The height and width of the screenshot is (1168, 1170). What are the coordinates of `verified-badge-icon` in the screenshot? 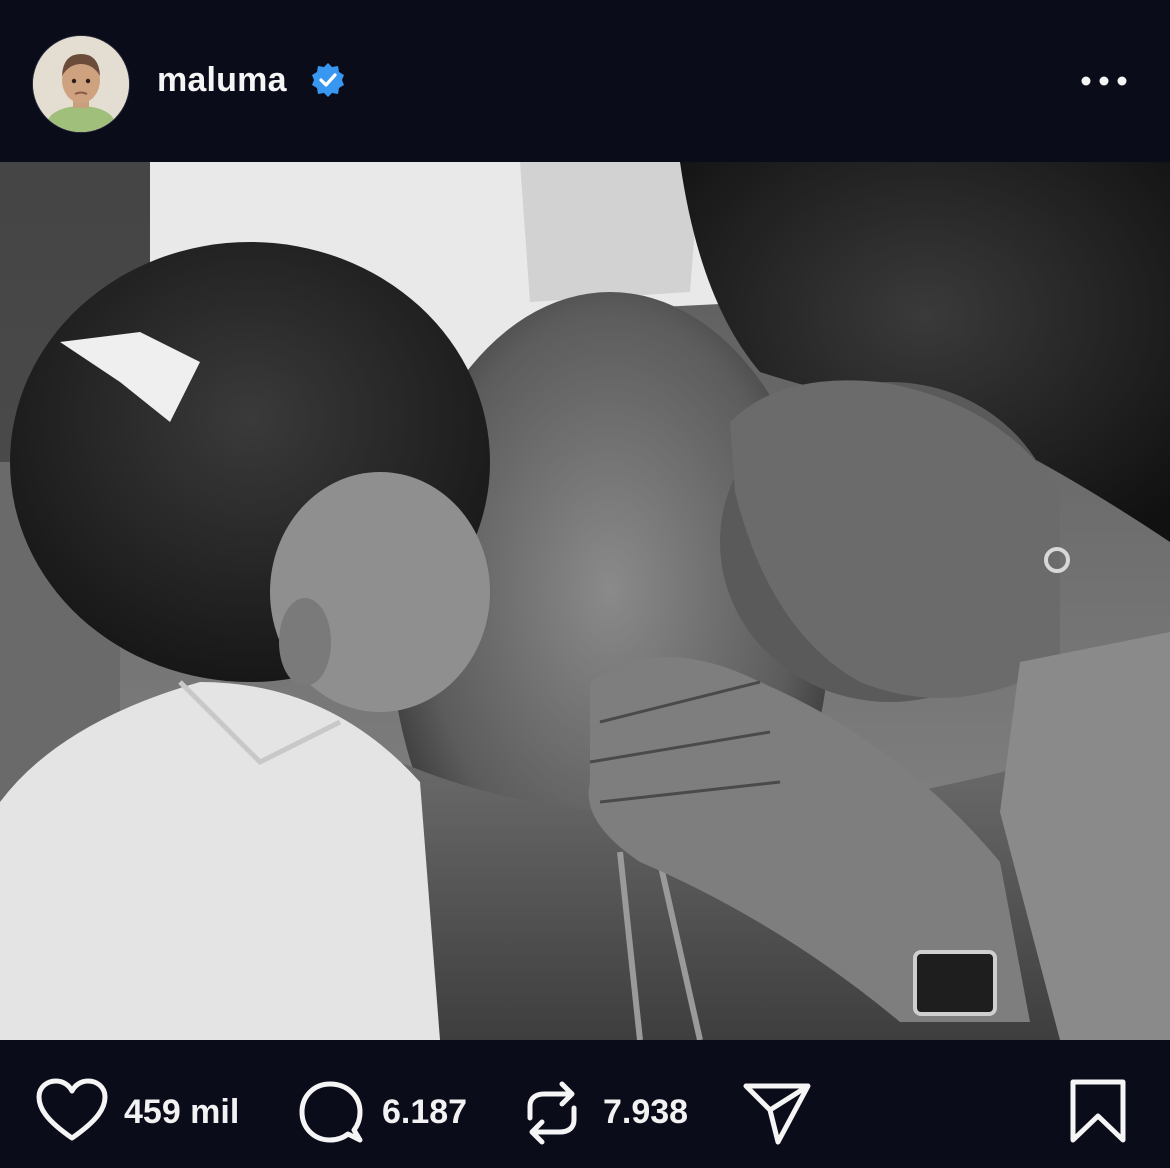 It's located at (328, 80).